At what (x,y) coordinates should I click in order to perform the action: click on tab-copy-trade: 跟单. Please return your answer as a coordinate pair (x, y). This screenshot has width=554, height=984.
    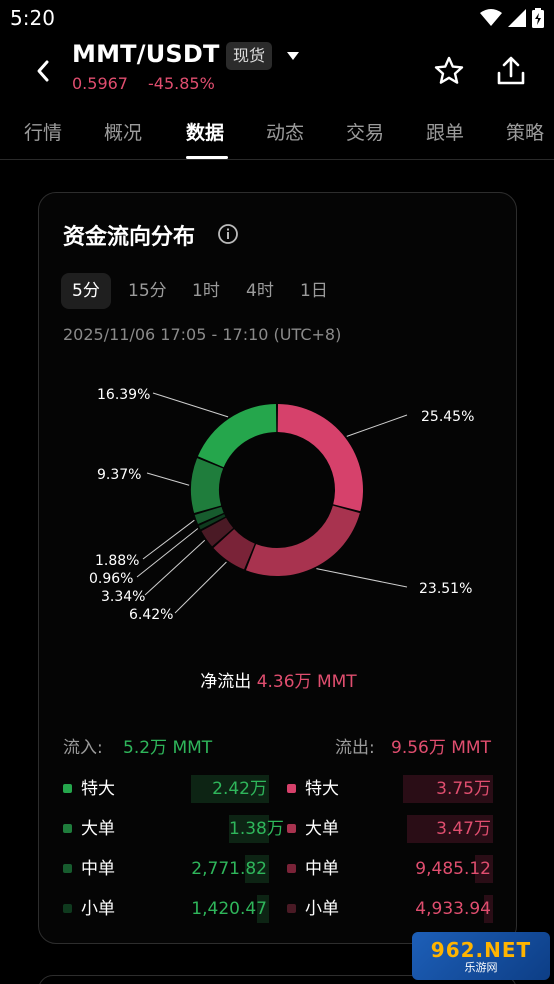
    Looking at the image, I should click on (445, 131).